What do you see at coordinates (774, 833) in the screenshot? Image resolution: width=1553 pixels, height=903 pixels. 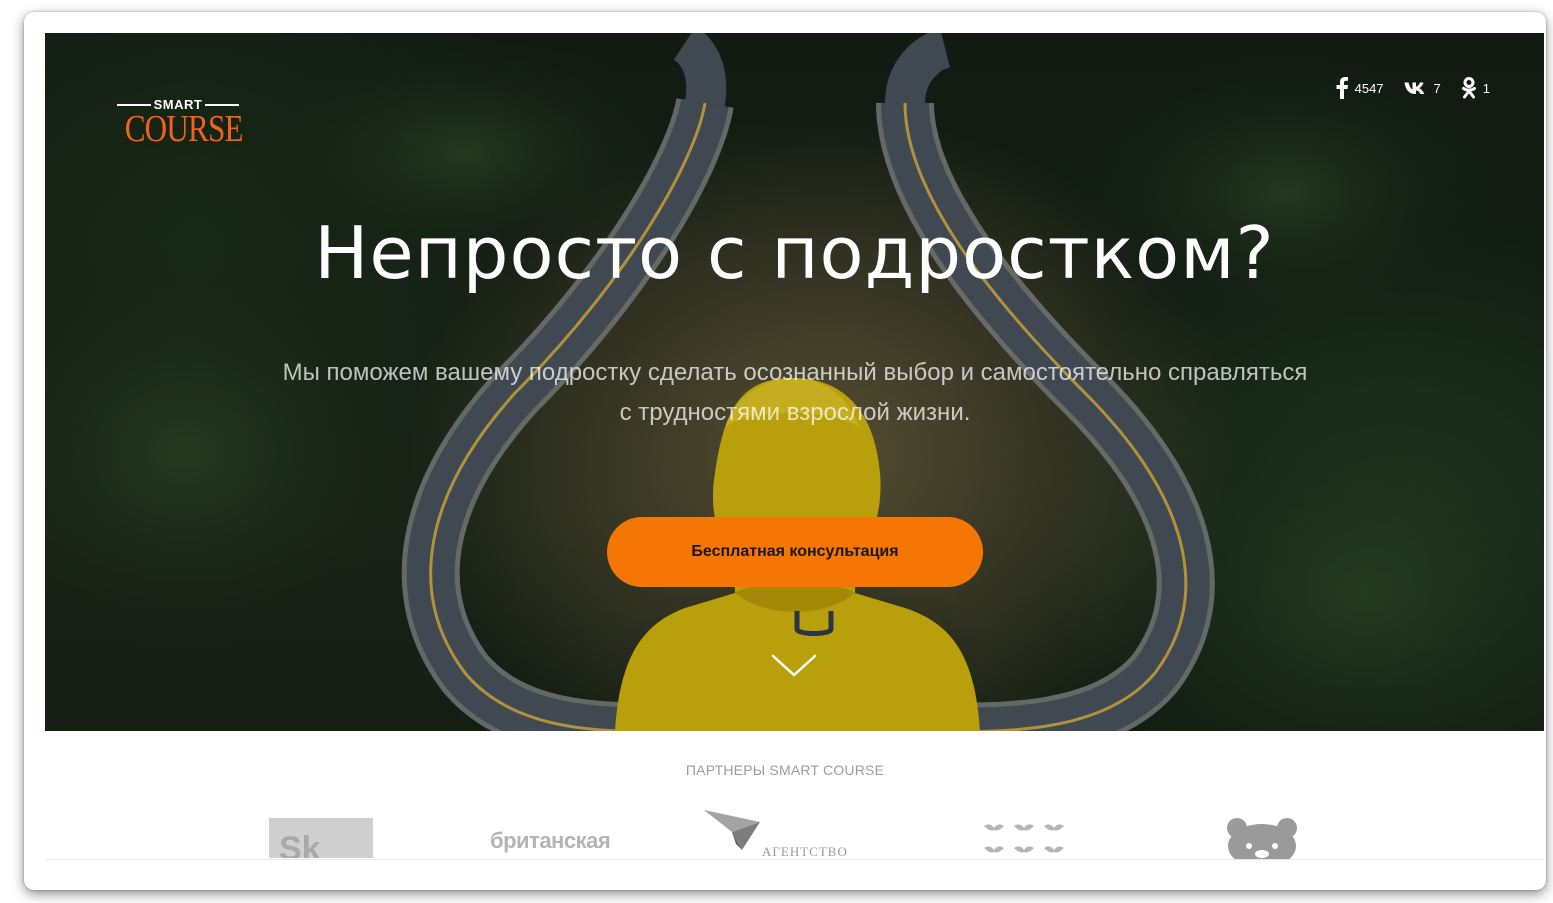 I see `partner-logo-agency: АГЕНТСТВО` at bounding box center [774, 833].